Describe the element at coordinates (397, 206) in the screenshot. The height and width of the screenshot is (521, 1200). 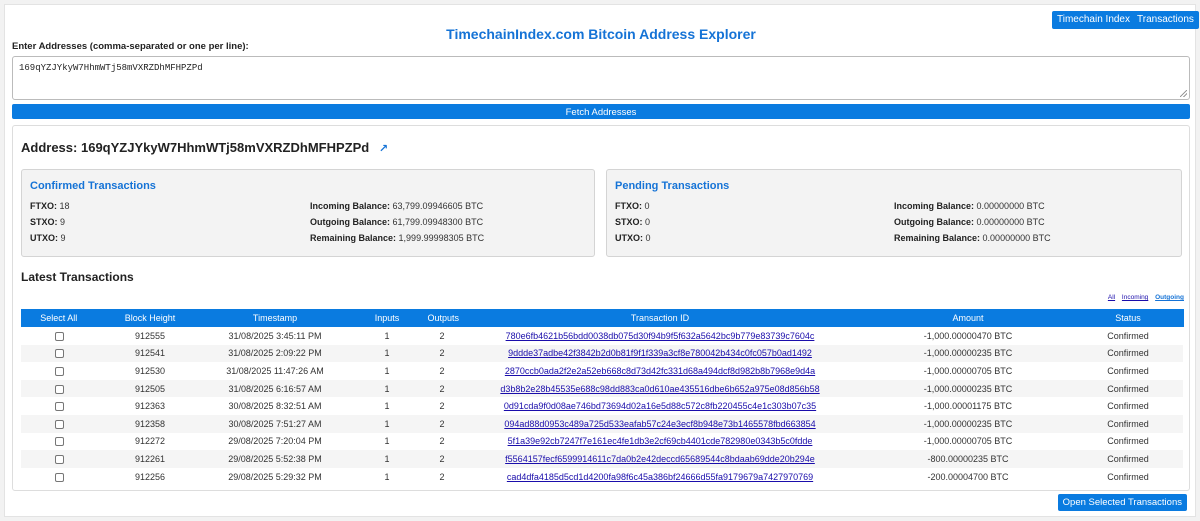
I see `confirmed-incoming-balance: Incoming Balance: 63,799.09946605 BTC` at that location.